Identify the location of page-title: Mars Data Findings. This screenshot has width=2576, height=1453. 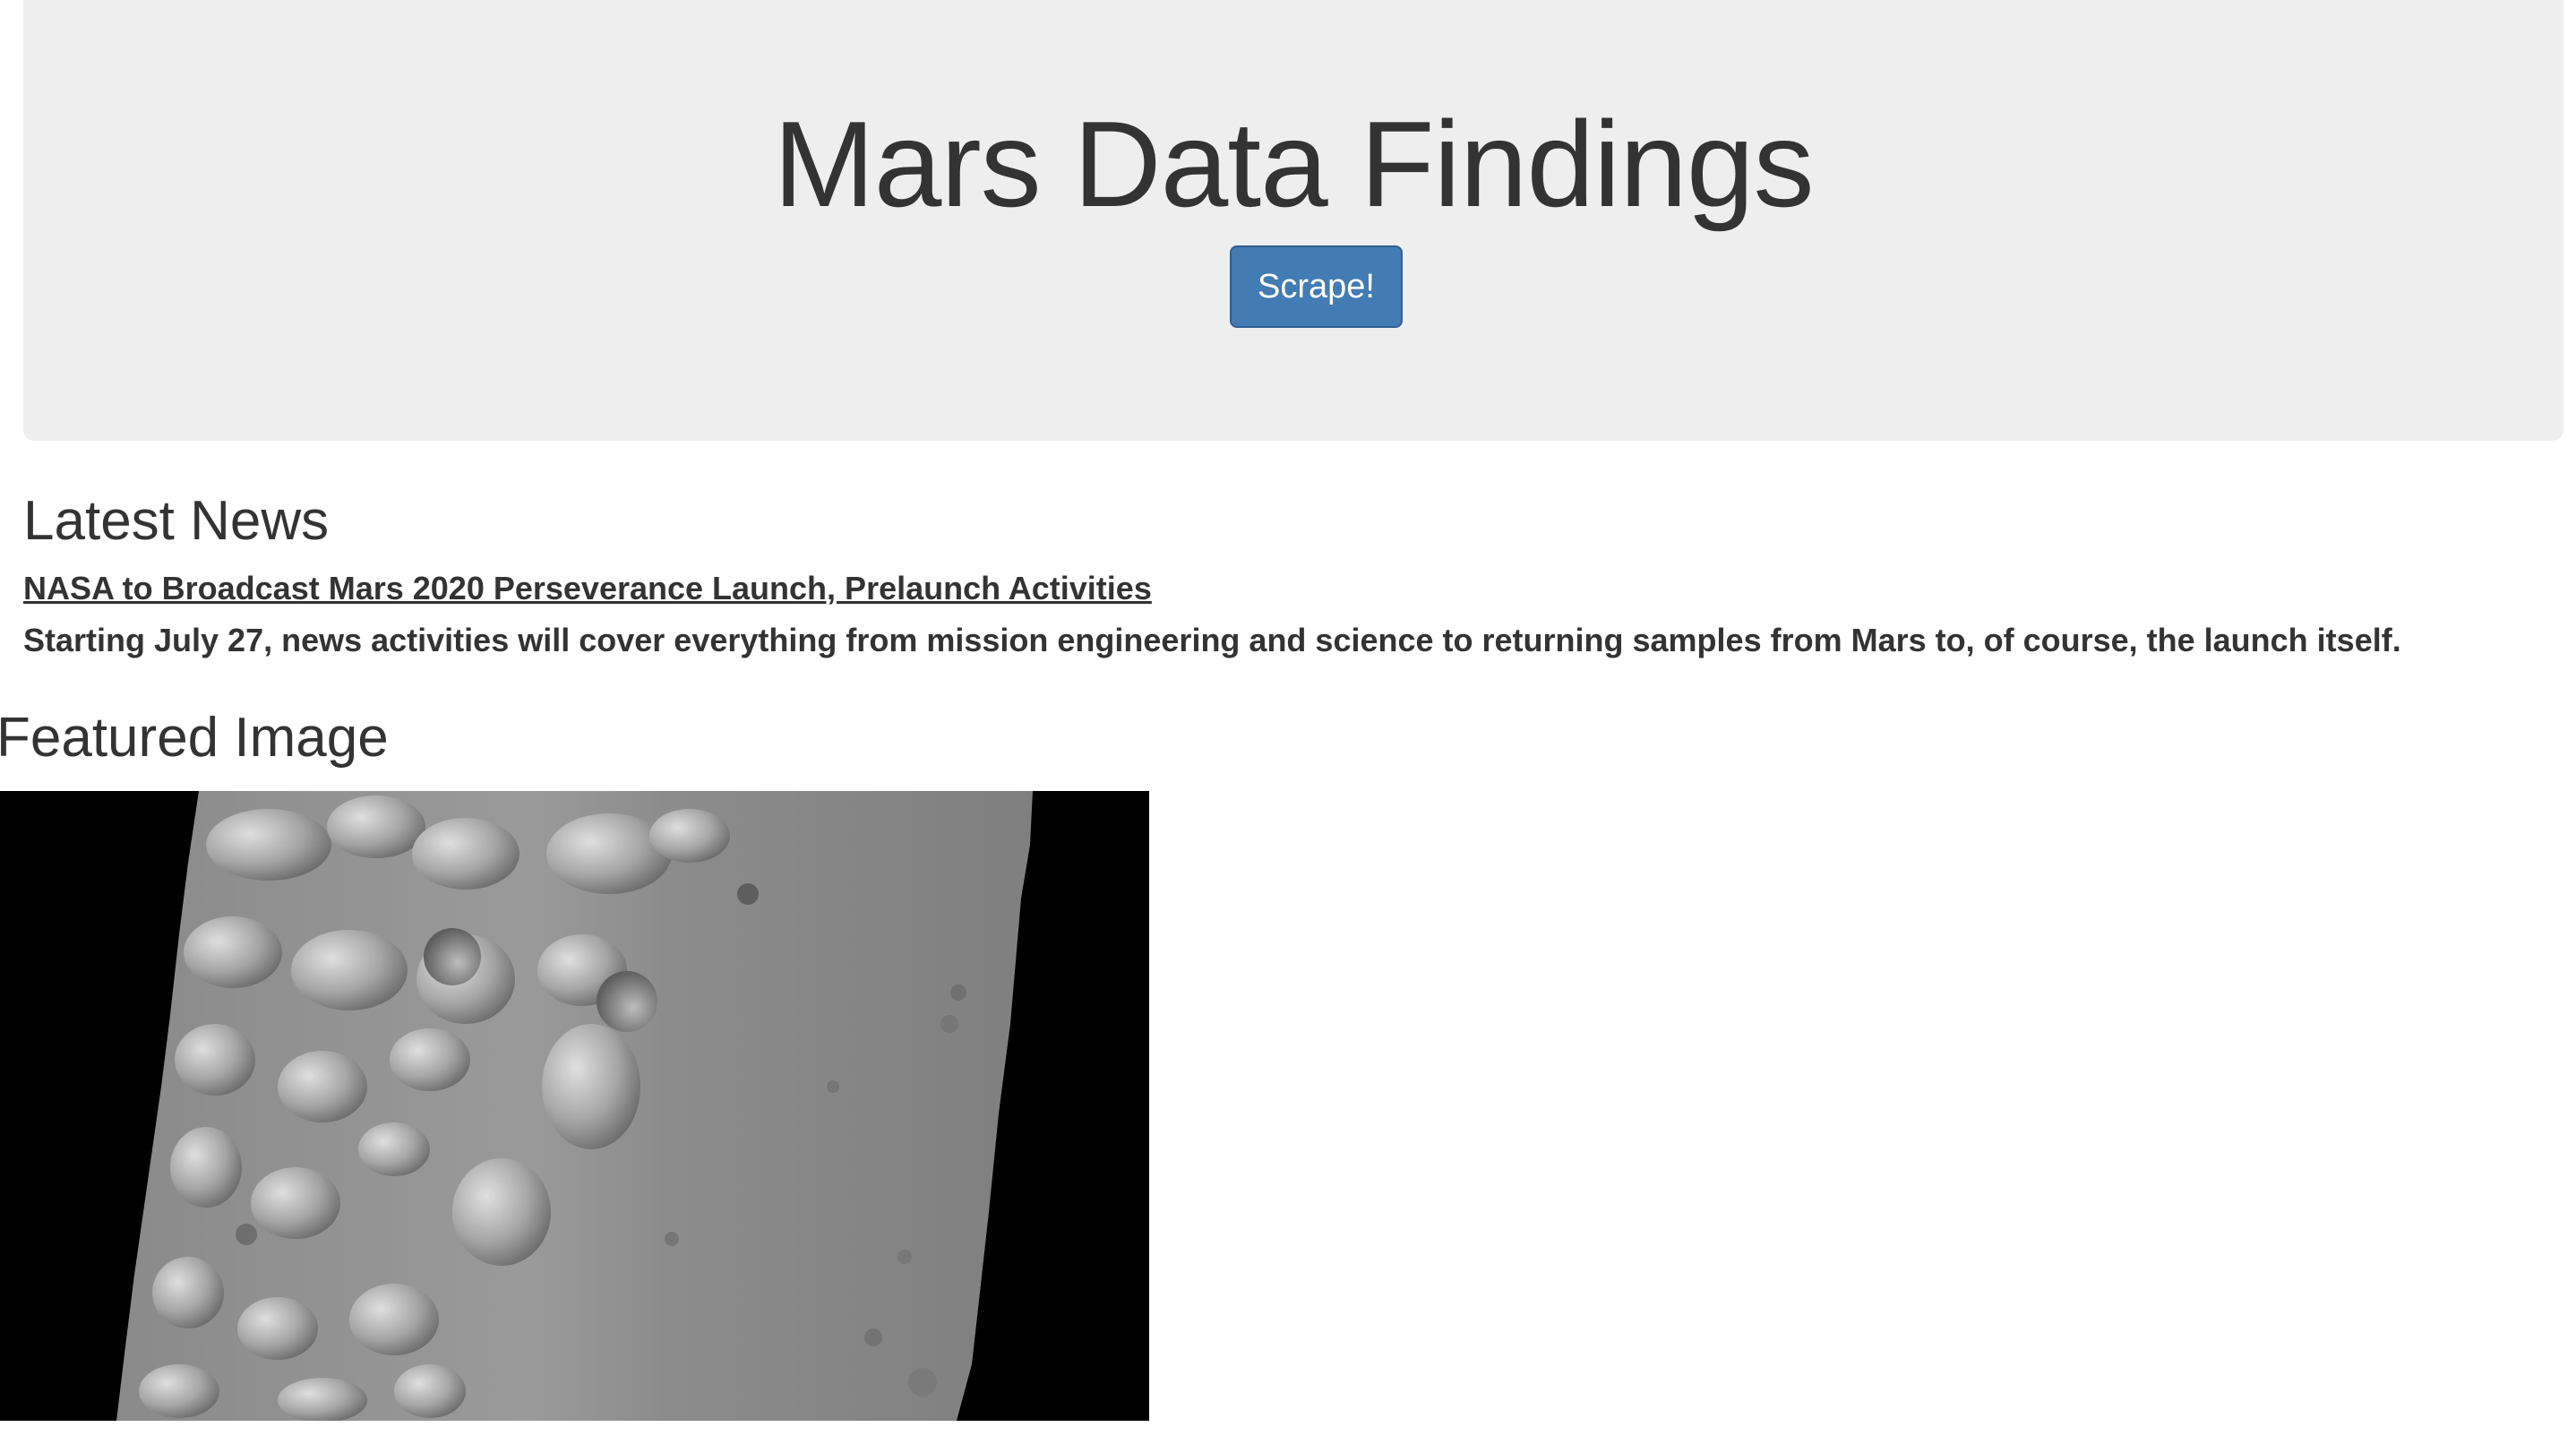
(1293, 164).